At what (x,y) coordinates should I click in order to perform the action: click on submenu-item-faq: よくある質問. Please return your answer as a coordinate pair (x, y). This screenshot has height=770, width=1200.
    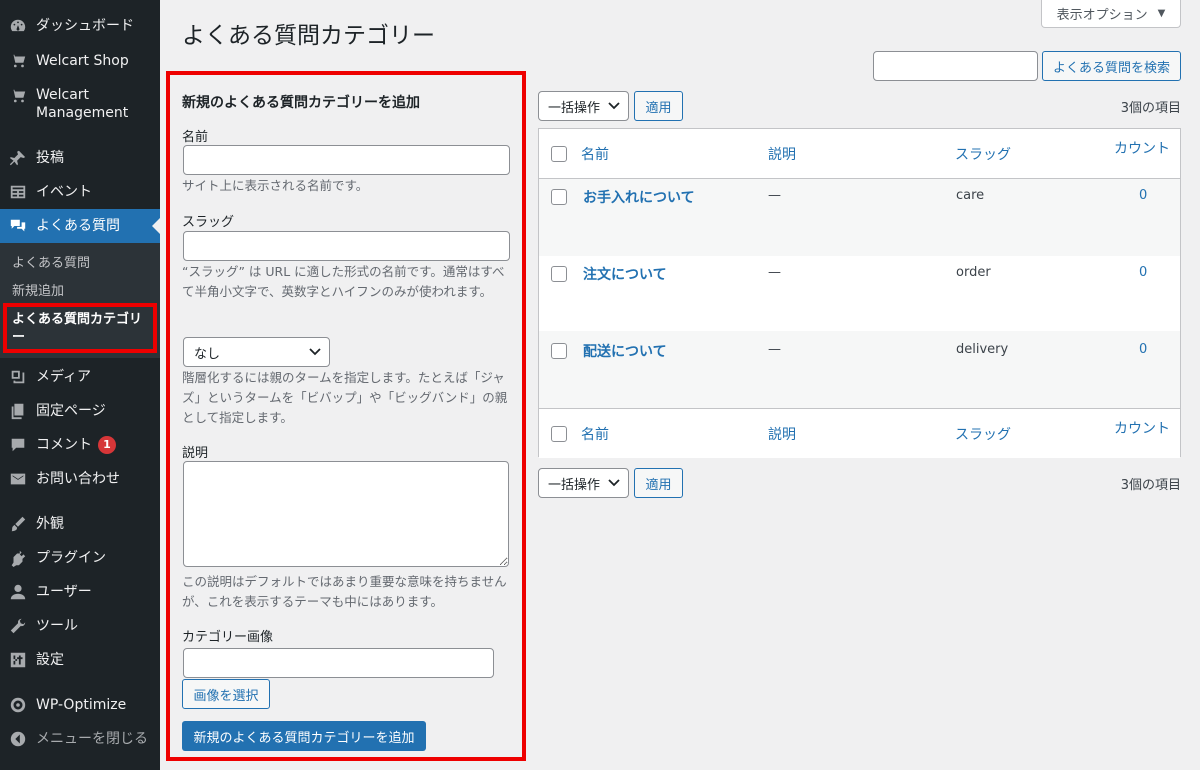
    Looking at the image, I should click on (51, 264).